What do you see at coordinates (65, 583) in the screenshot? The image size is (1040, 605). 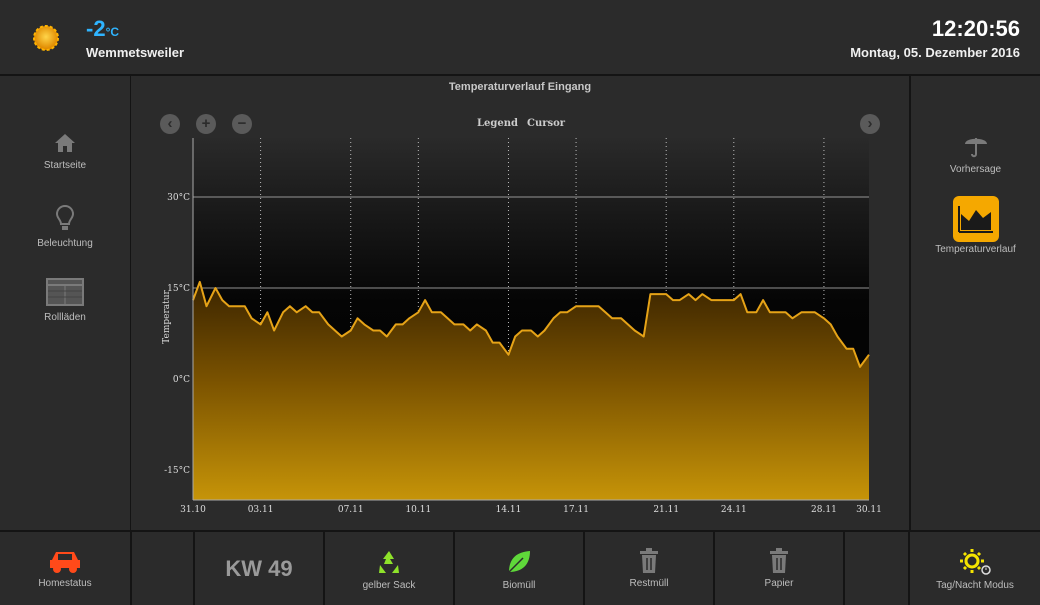 I see `footer-label: Homestatus` at bounding box center [65, 583].